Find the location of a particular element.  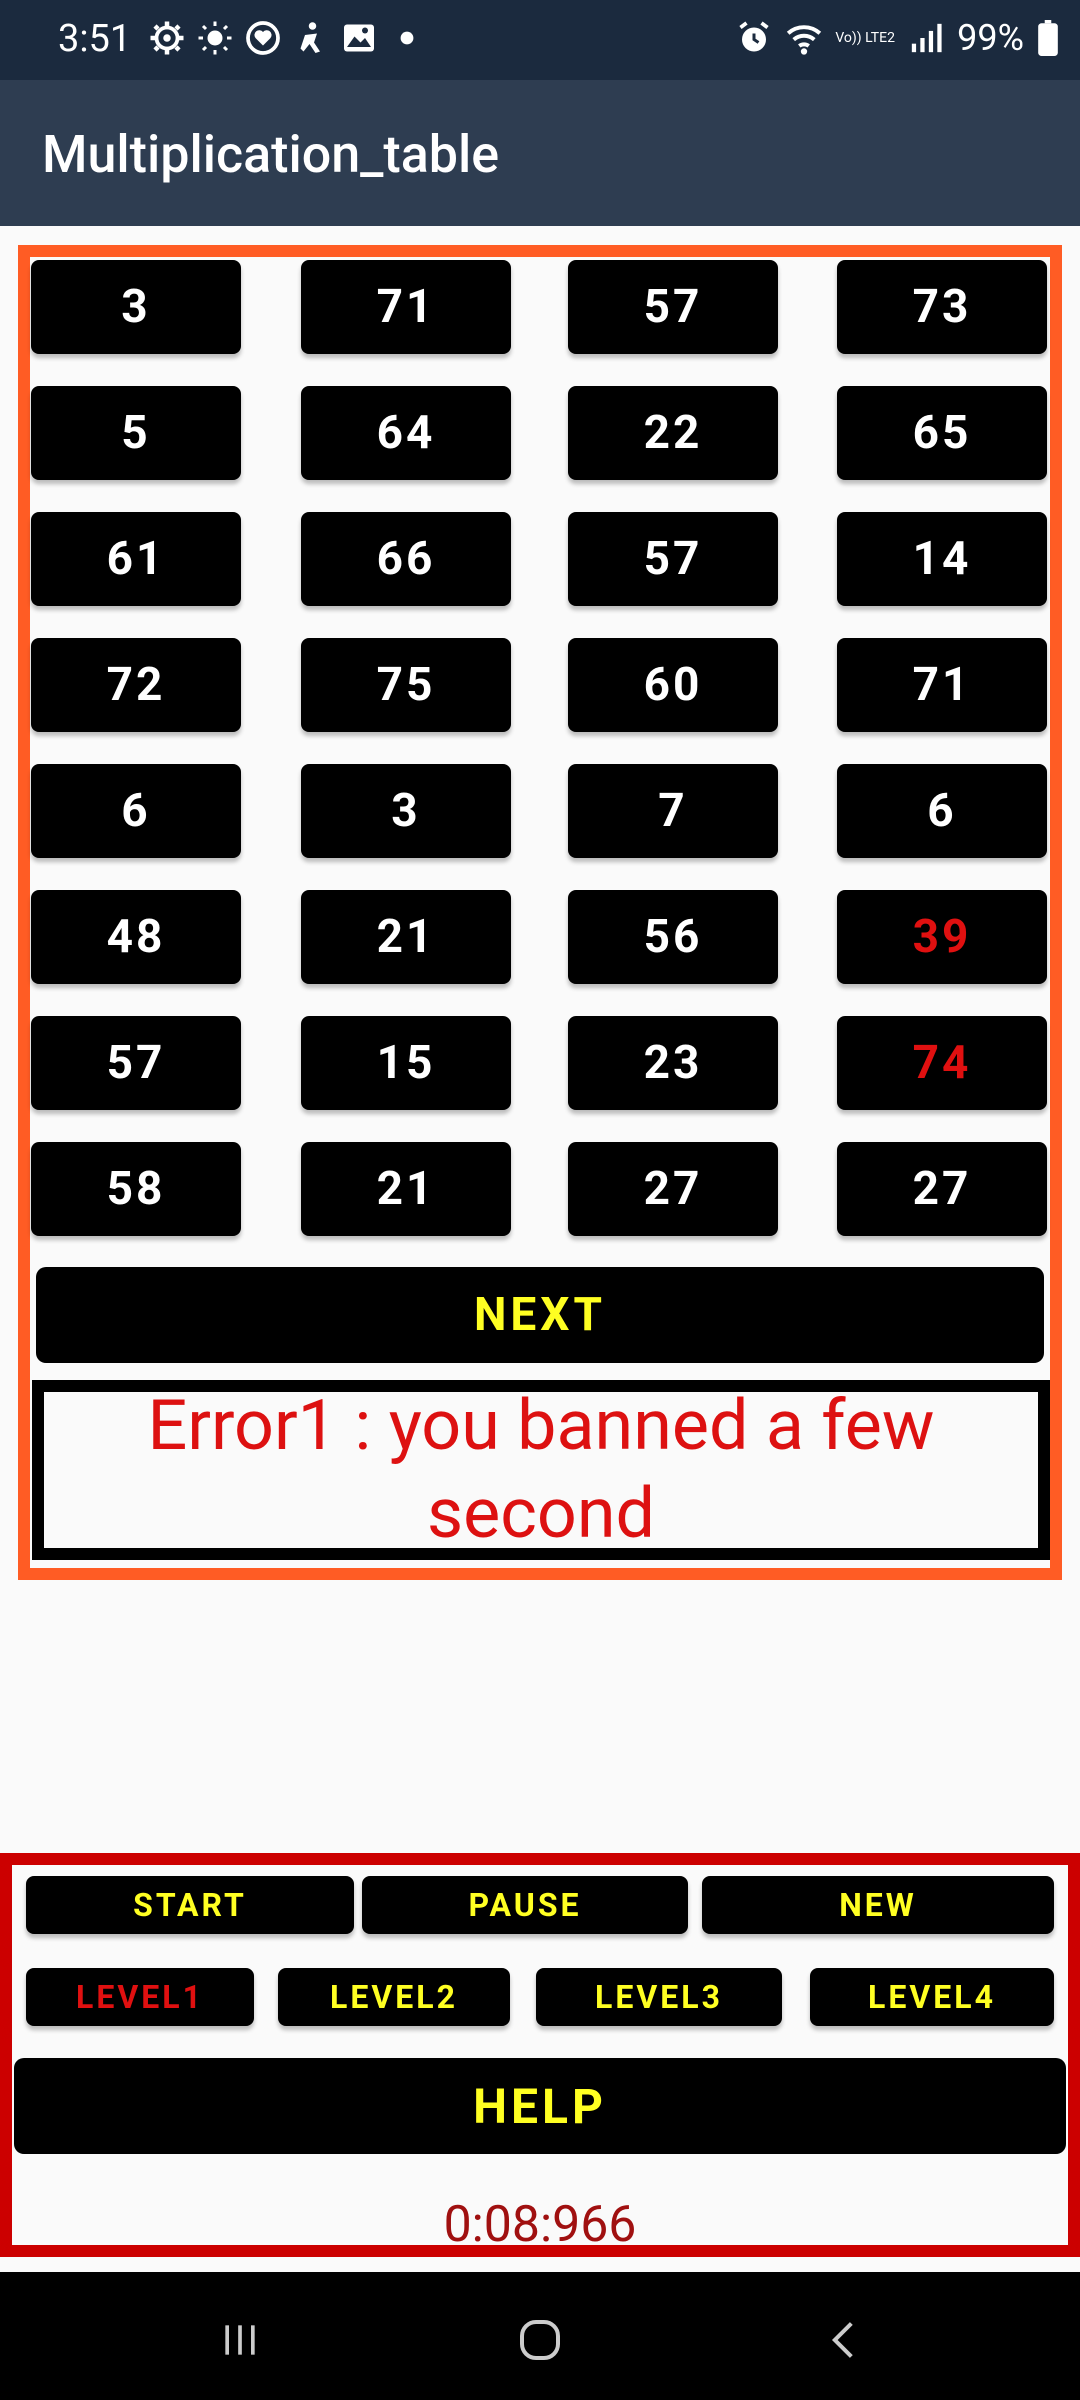

number-button-r4-c2: 75 is located at coordinates (406, 685).